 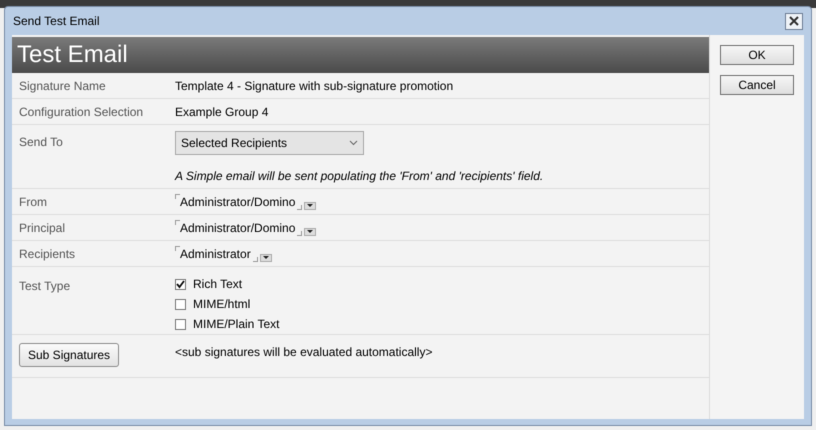 What do you see at coordinates (47, 253) in the screenshot?
I see `field-label: Recipients` at bounding box center [47, 253].